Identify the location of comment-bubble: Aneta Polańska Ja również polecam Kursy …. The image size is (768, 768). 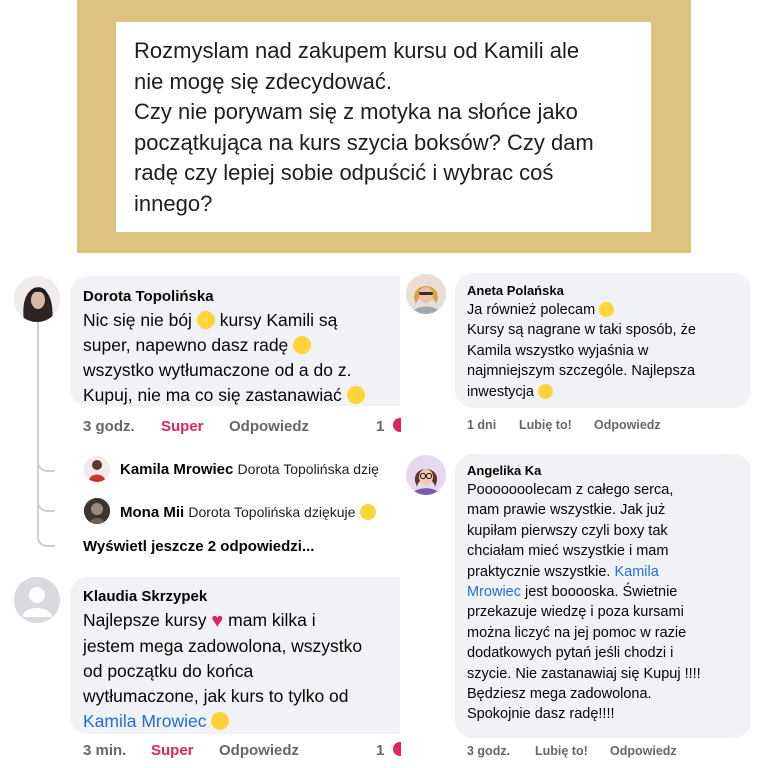
(603, 340).